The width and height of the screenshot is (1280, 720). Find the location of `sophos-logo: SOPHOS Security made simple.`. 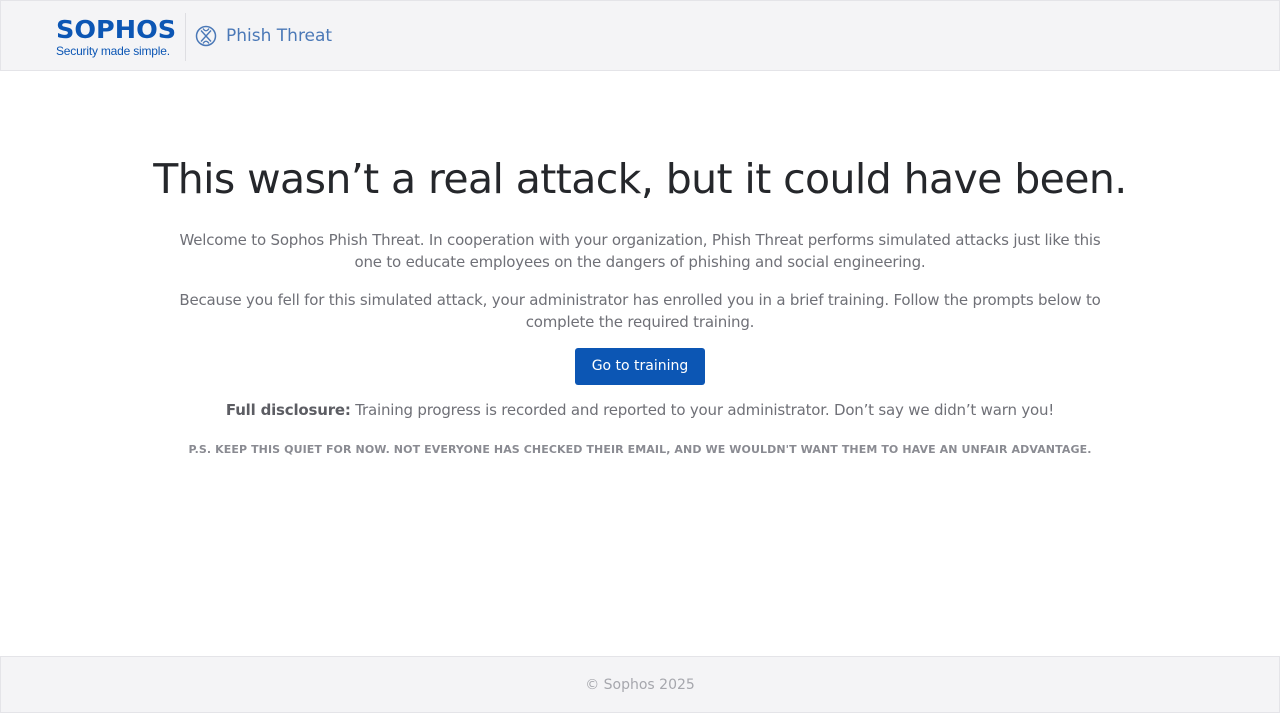

sophos-logo: SOPHOS Security made simple. is located at coordinates (116, 36).